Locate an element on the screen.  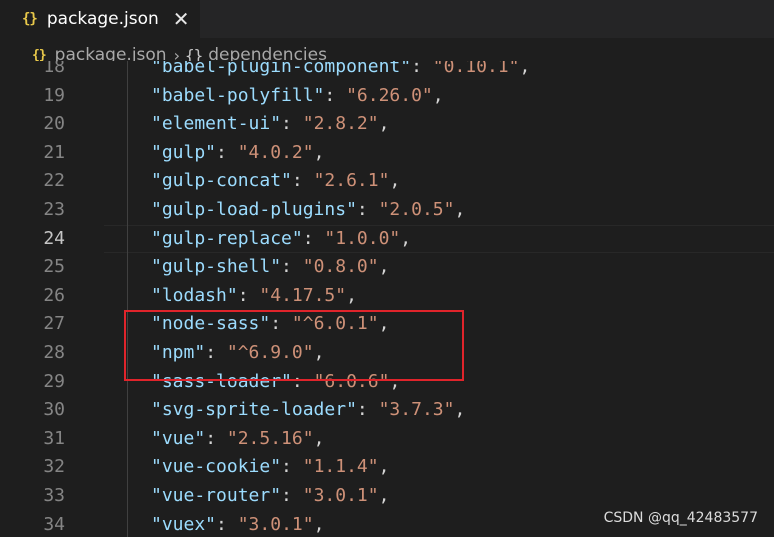
line-number: 19 is located at coordinates (54, 95).